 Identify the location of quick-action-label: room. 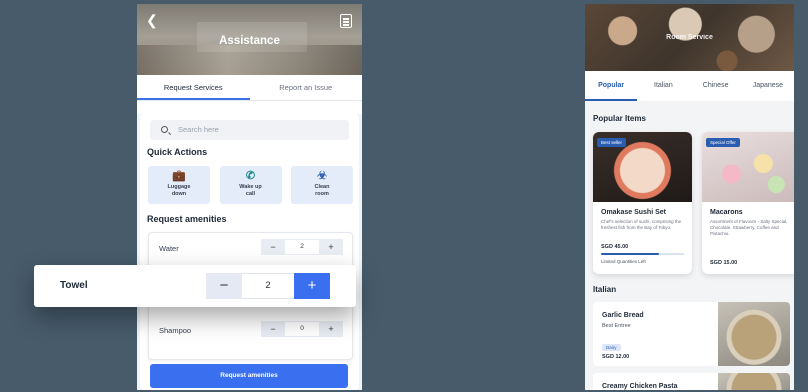
(322, 194).